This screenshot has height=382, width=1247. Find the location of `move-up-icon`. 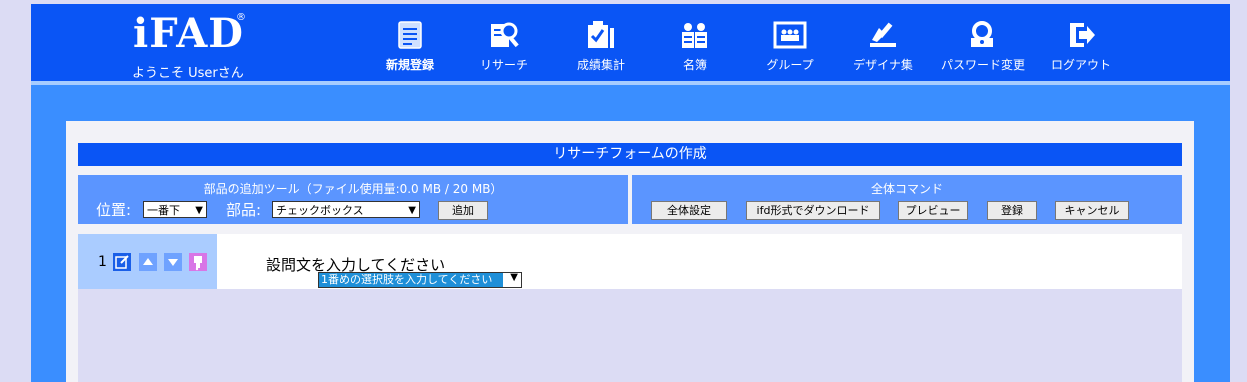

move-up-icon is located at coordinates (148, 262).